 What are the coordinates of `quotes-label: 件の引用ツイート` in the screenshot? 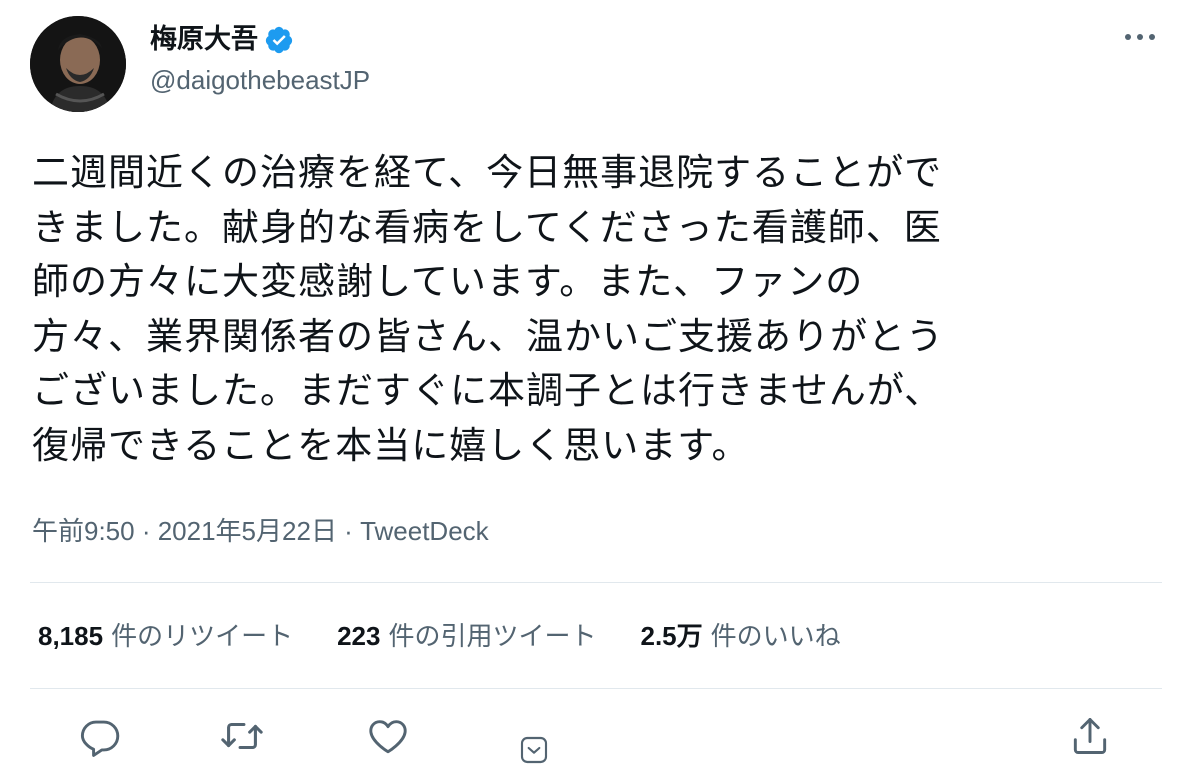 It's located at (492, 636).